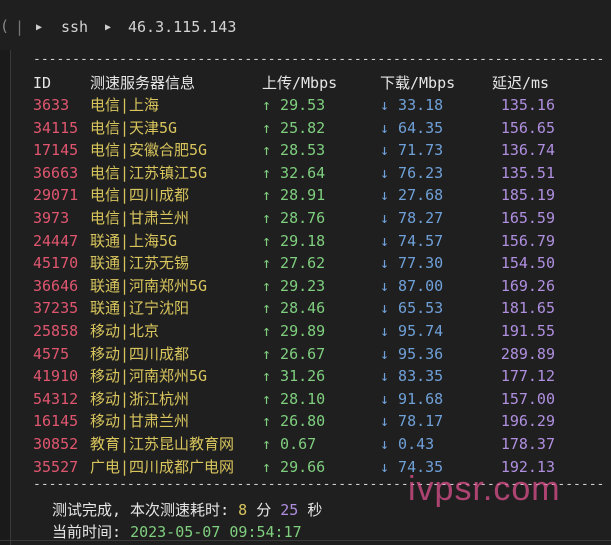 The image size is (611, 545). I want to click on row-latency: 185.19, so click(527, 195).